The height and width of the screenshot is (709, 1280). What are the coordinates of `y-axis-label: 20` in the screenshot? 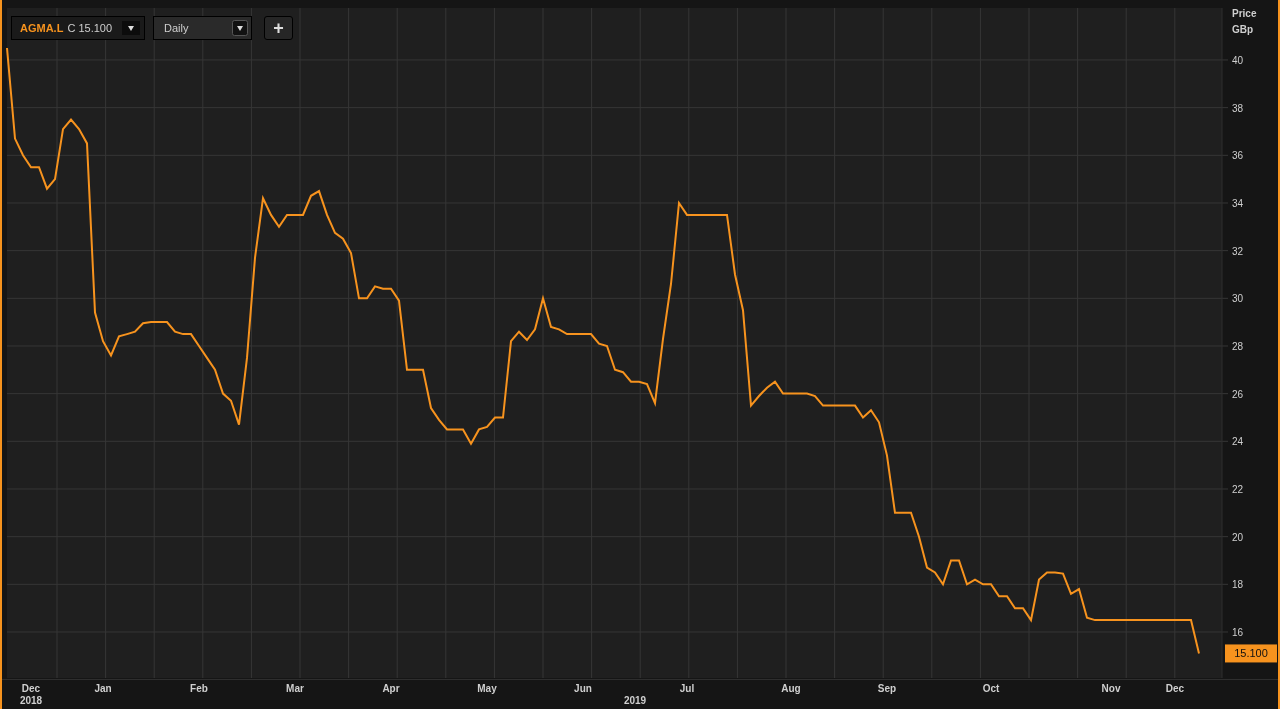 It's located at (1238, 537).